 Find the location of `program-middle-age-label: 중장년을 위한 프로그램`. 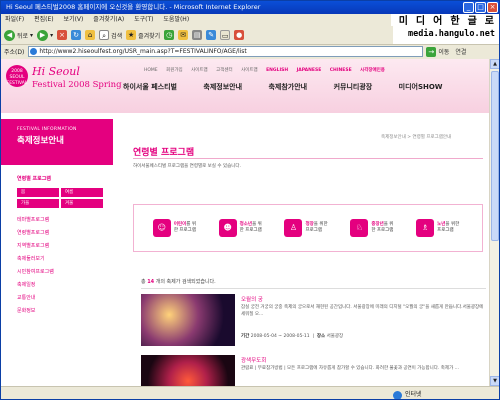

program-middle-age-label: 중장년을 위한 프로그램 is located at coordinates (384, 228).